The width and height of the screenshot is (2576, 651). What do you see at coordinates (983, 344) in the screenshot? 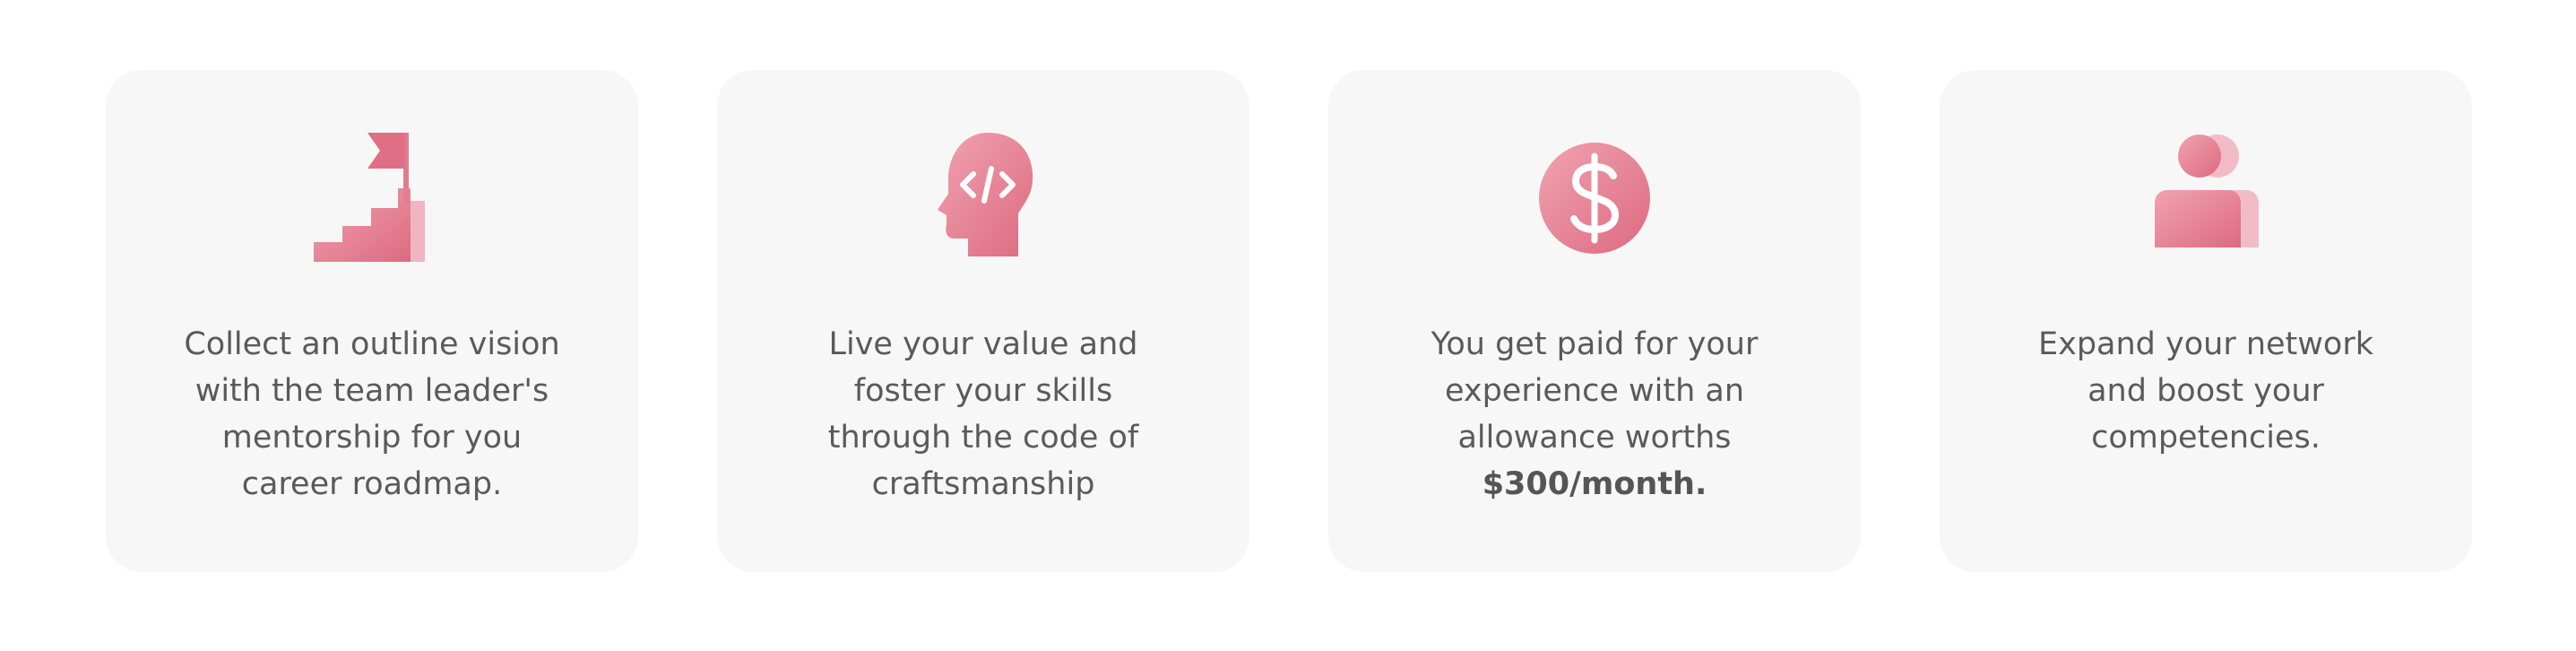
I see `benefit-text-line: Live your value and` at bounding box center [983, 344].